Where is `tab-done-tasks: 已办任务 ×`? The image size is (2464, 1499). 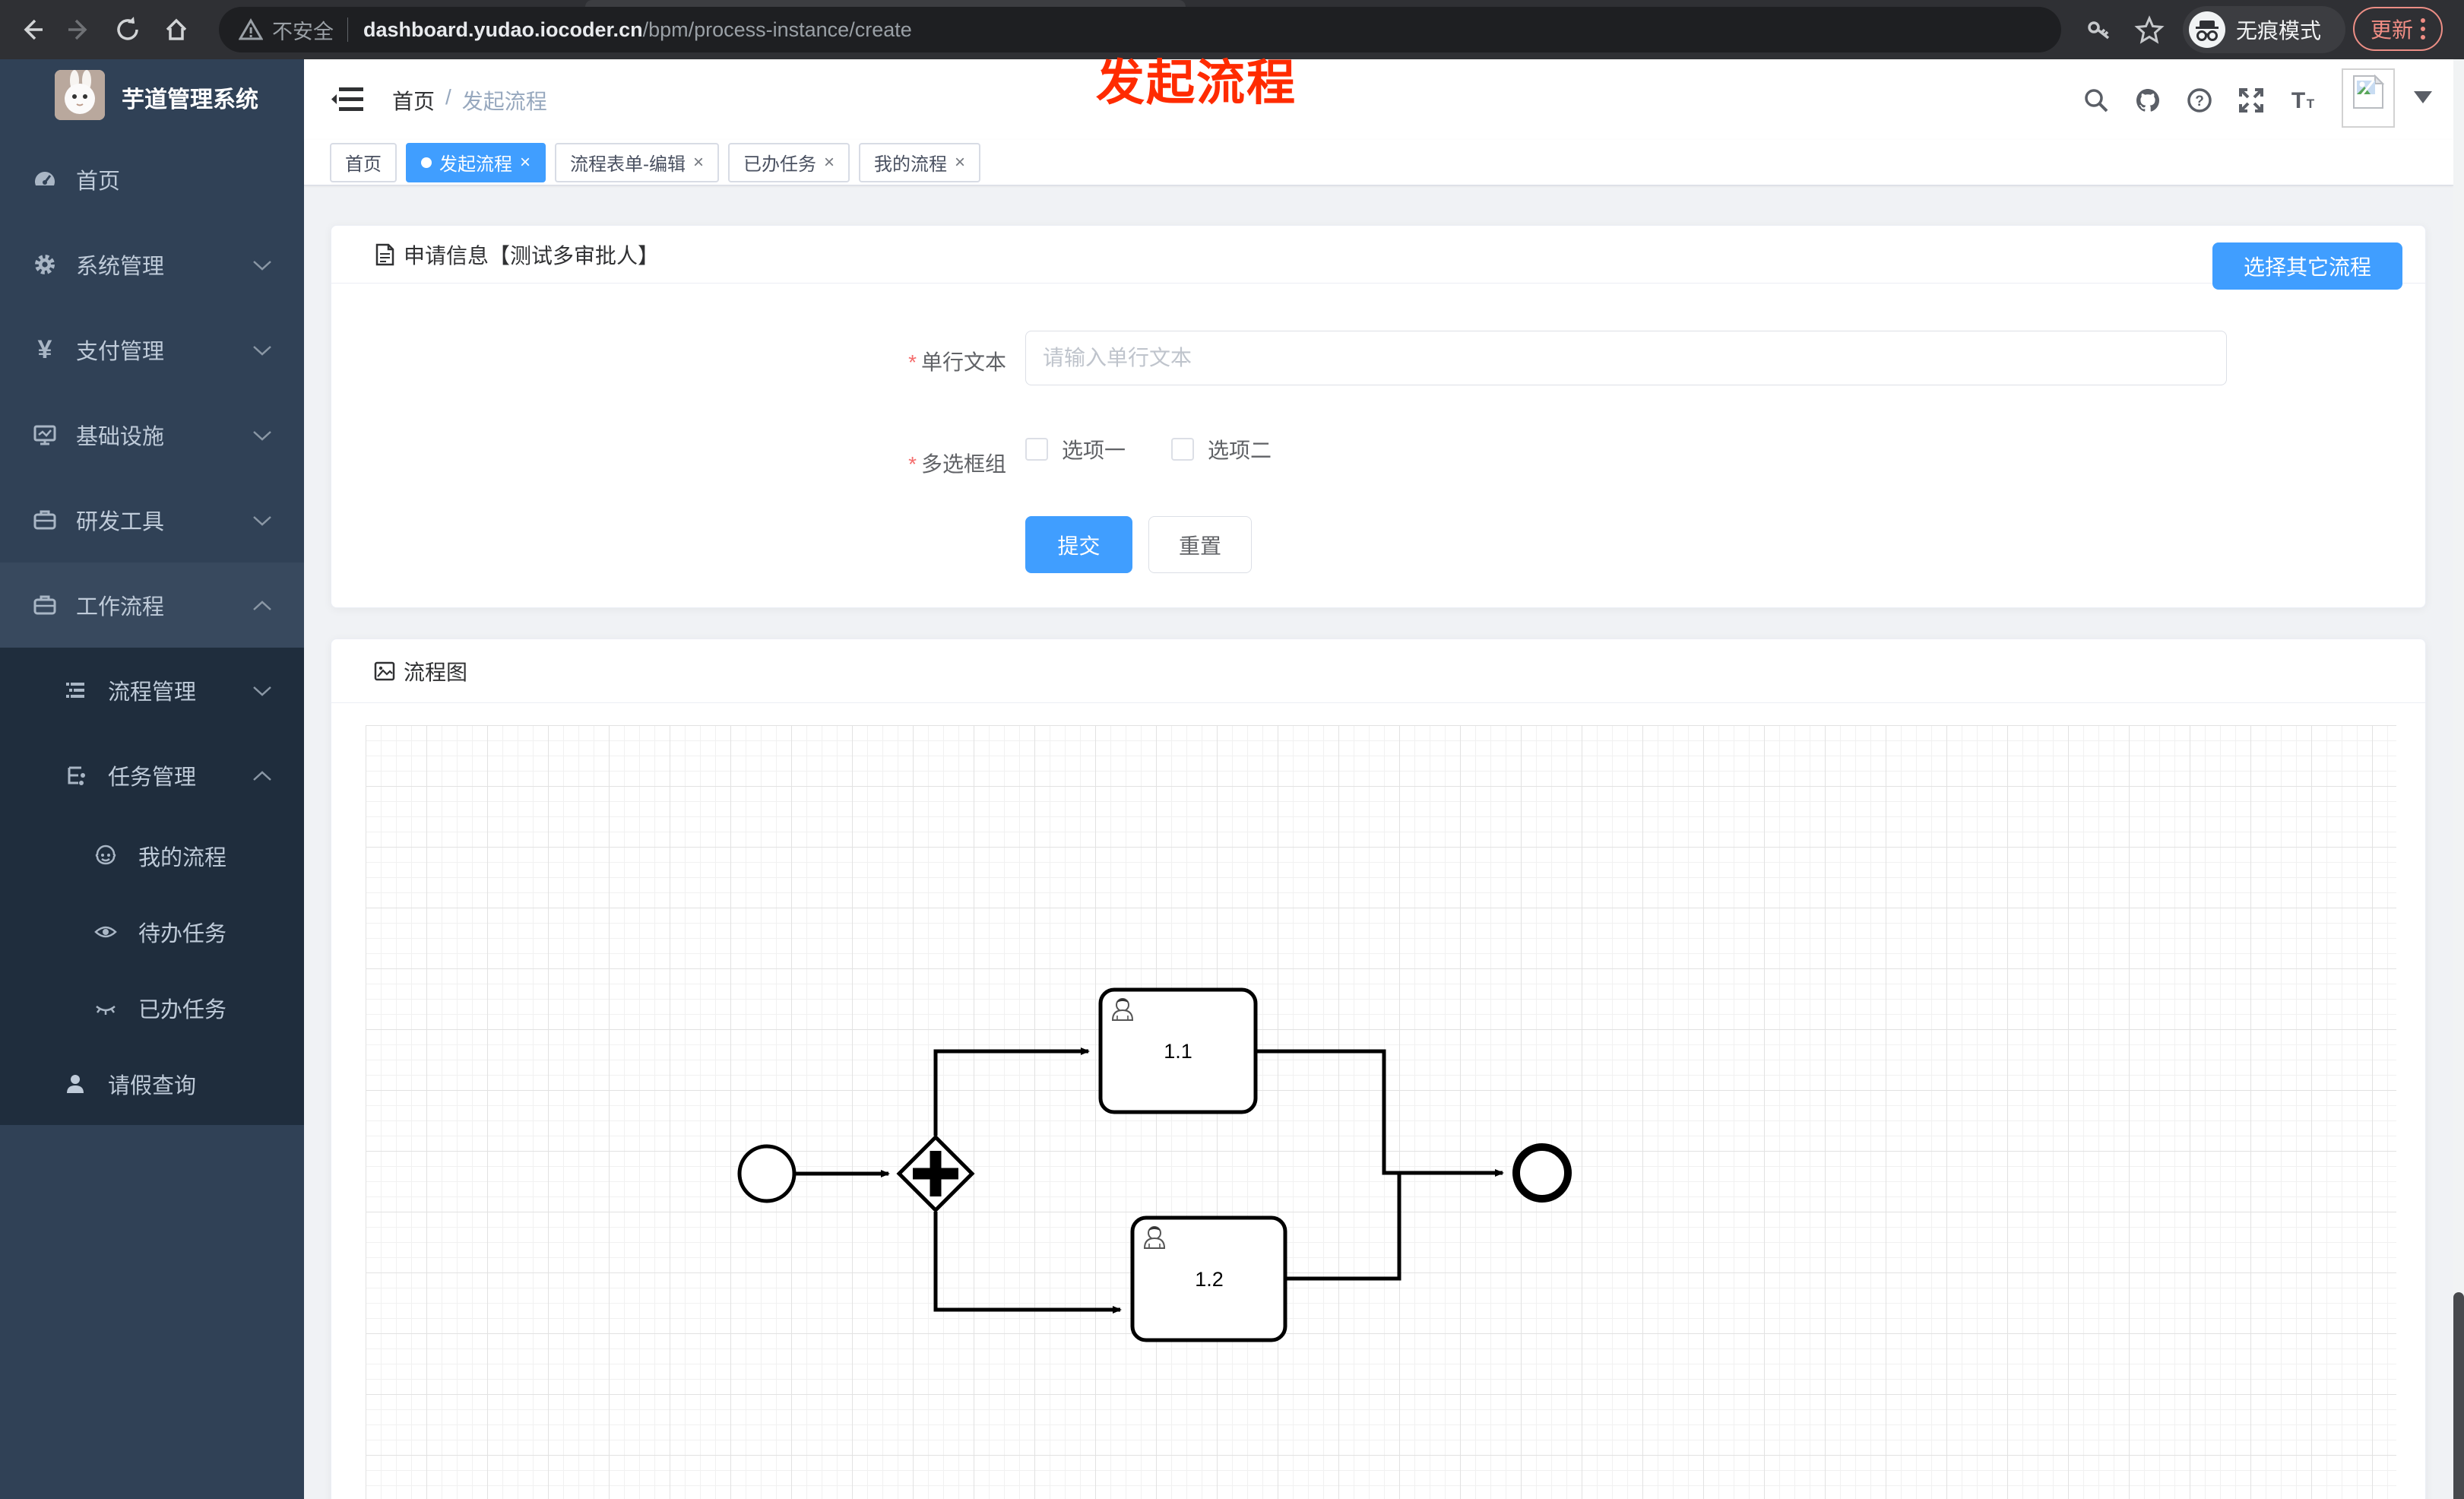 tab-done-tasks: 已办任务 × is located at coordinates (789, 162).